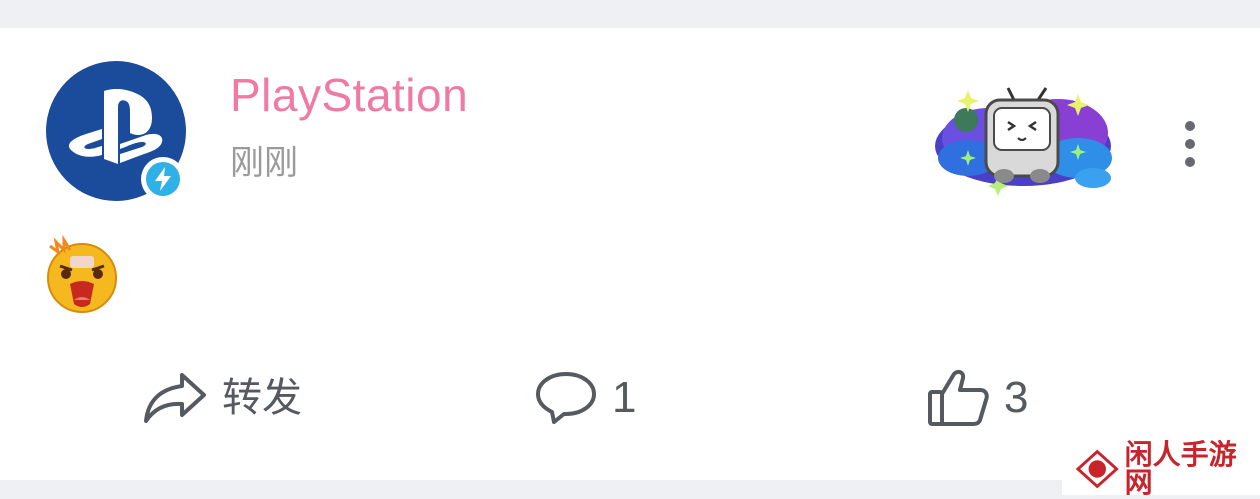 This screenshot has width=1260, height=499. What do you see at coordinates (262, 398) in the screenshot?
I see `repost-label: 转发` at bounding box center [262, 398].